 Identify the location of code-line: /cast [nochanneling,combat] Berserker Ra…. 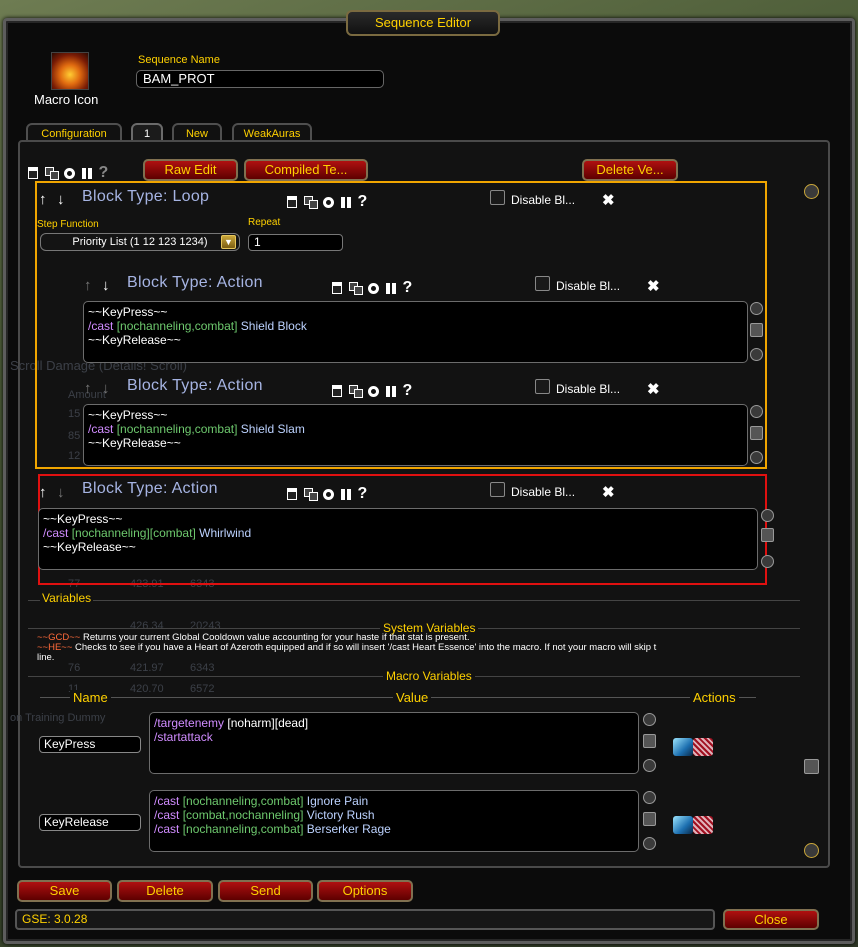
(272, 829).